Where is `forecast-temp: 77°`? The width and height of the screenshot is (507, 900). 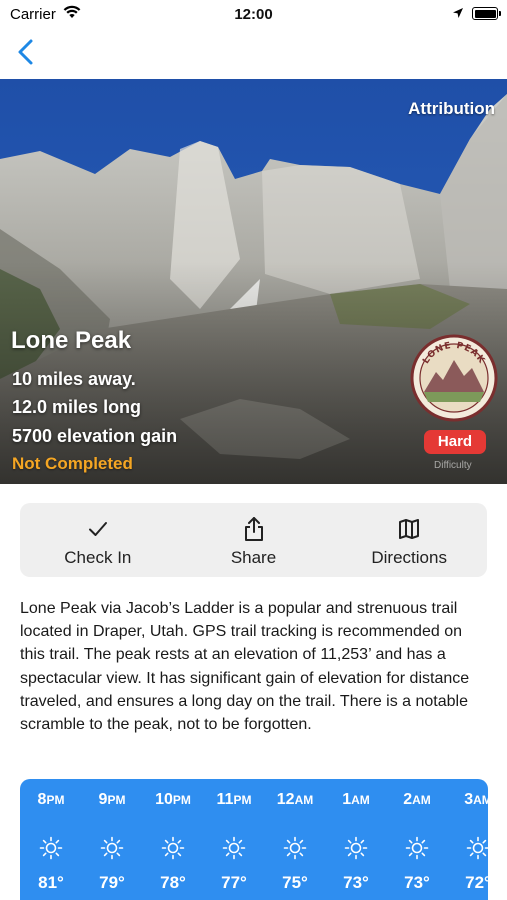 forecast-temp: 77° is located at coordinates (234, 882).